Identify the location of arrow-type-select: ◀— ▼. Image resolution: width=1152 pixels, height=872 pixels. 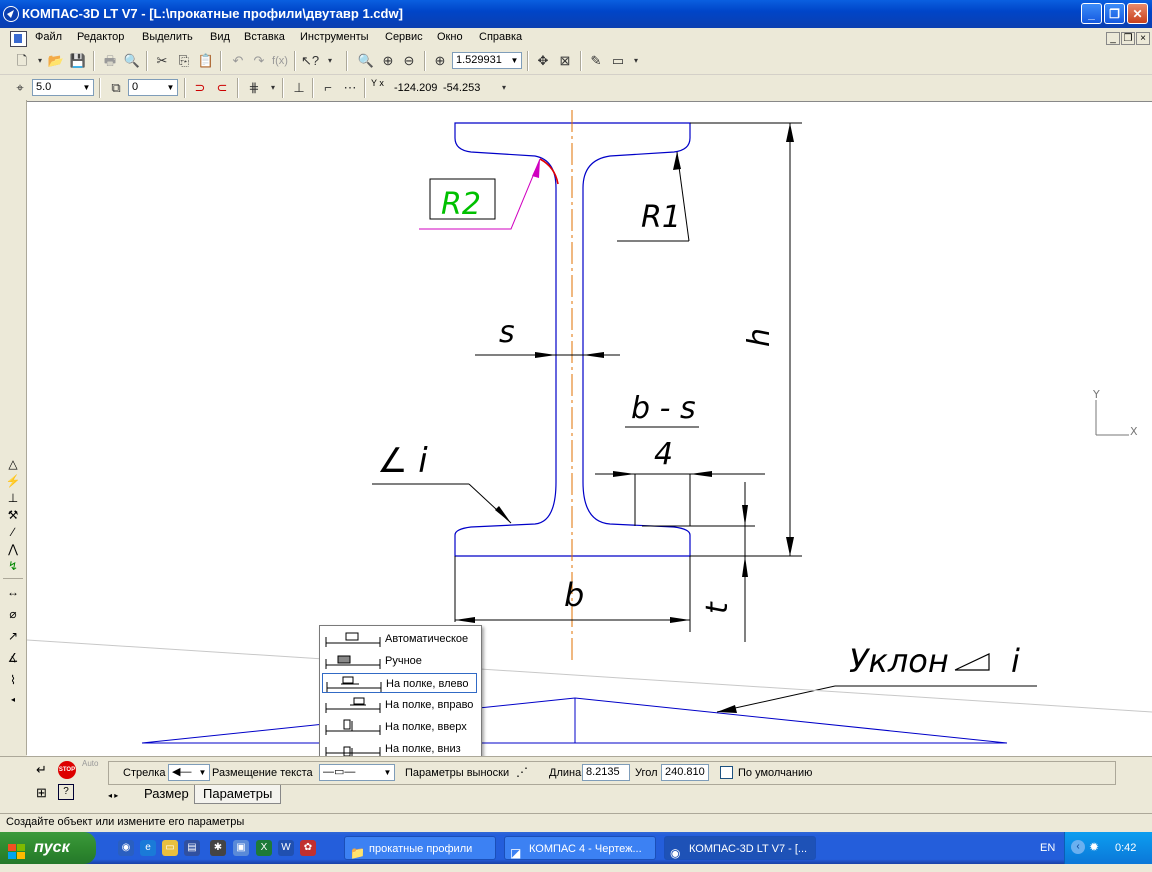
(189, 772).